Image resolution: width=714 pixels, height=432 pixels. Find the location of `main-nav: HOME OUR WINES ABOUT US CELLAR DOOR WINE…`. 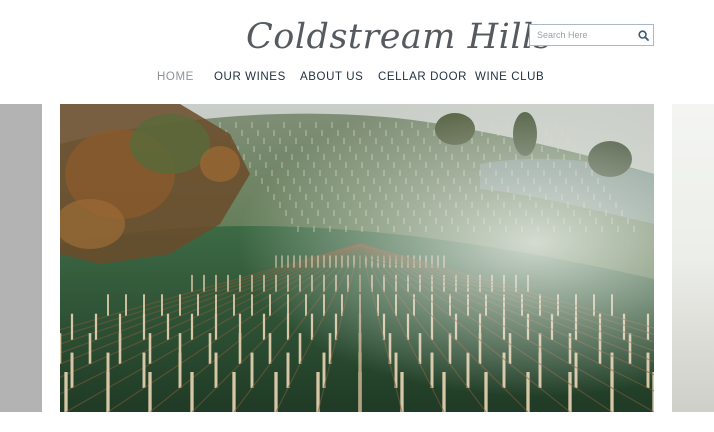

main-nav: HOME OUR WINES ABOUT US CELLAR DOOR WINE… is located at coordinates (350, 79).